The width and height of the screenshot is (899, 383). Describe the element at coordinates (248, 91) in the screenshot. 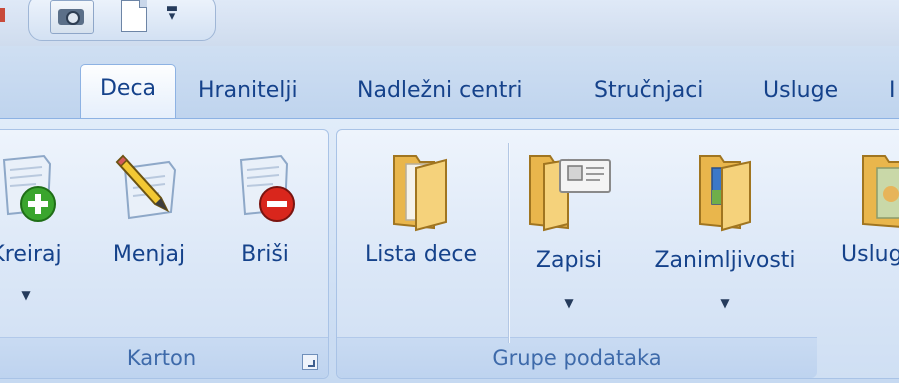

I see `tab-hranitelji: Hranitelji` at that location.